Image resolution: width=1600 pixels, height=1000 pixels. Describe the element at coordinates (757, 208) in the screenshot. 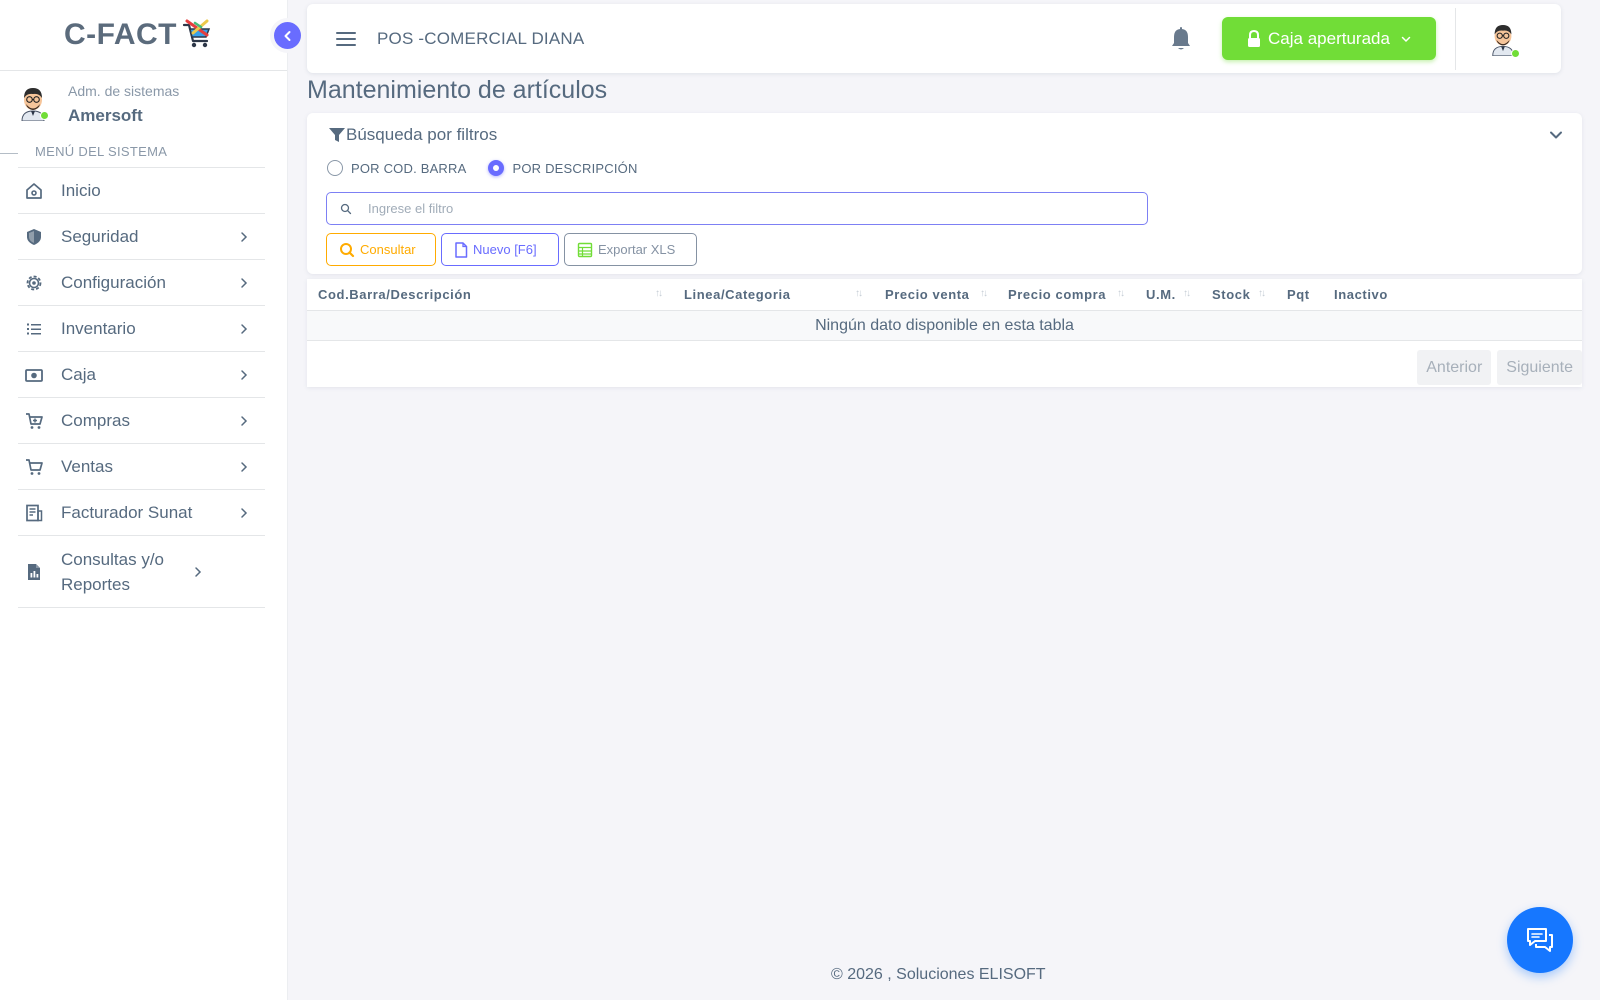

I see `search-input` at that location.